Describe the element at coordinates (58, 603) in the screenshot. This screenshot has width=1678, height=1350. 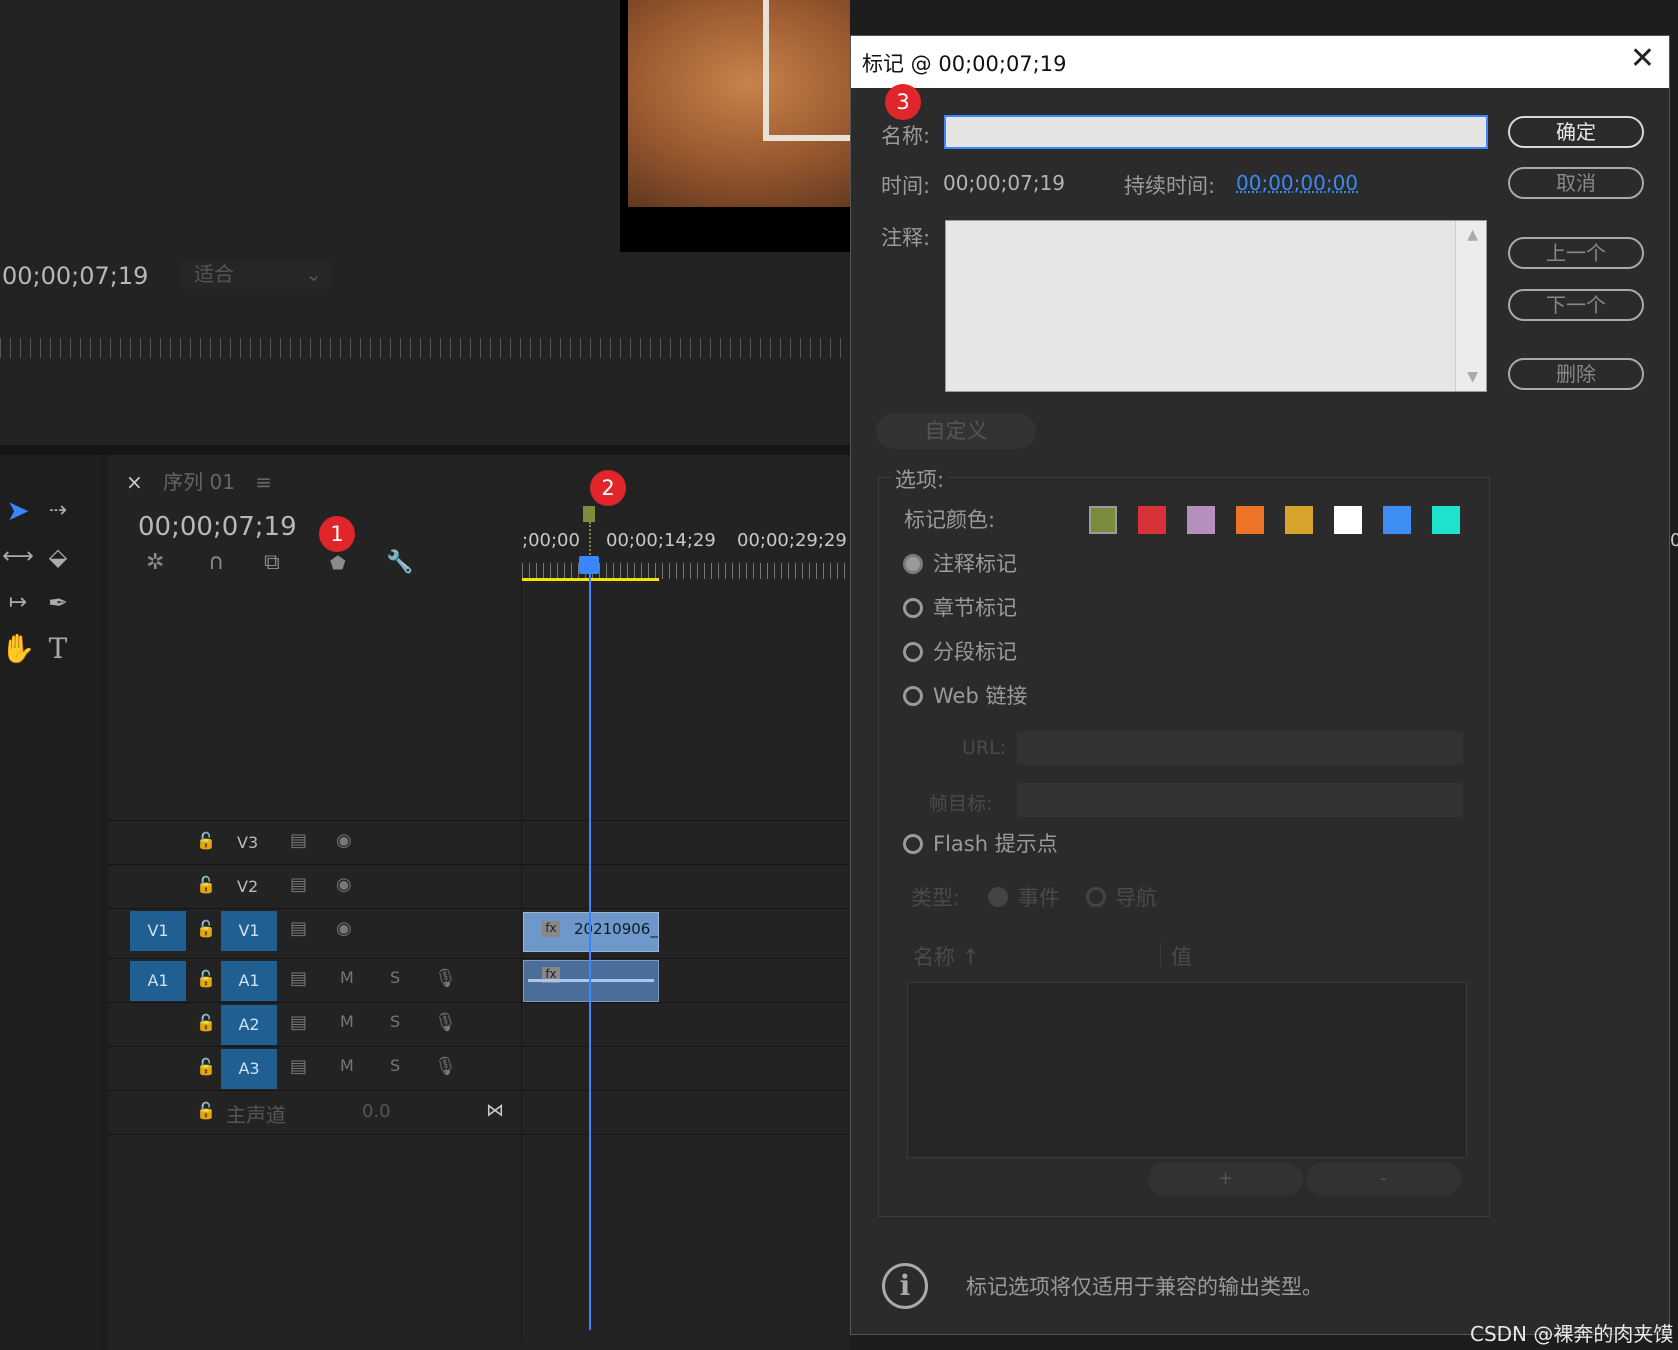
I see `pen-tool-icon: ✒` at that location.